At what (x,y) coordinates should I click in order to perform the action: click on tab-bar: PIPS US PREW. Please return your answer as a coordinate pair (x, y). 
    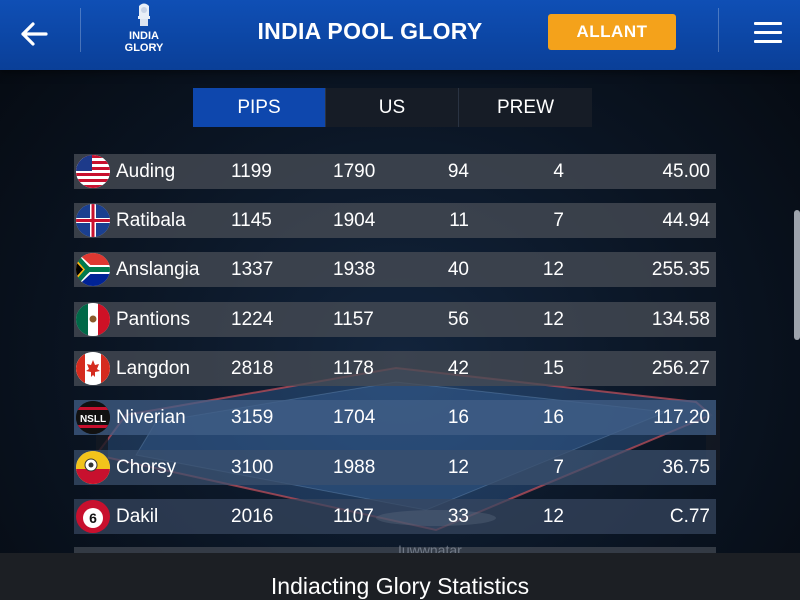
    Looking at the image, I should click on (392, 107).